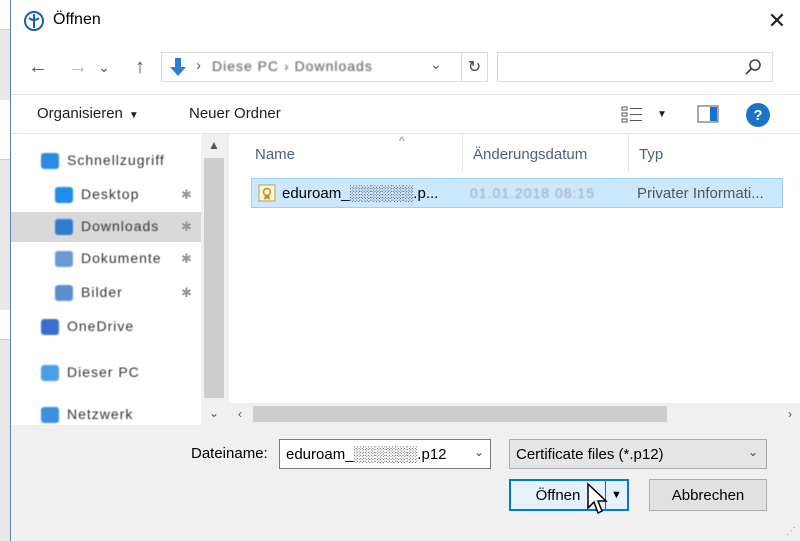 This screenshot has width=800, height=541. I want to click on help-icon: ?, so click(758, 115).